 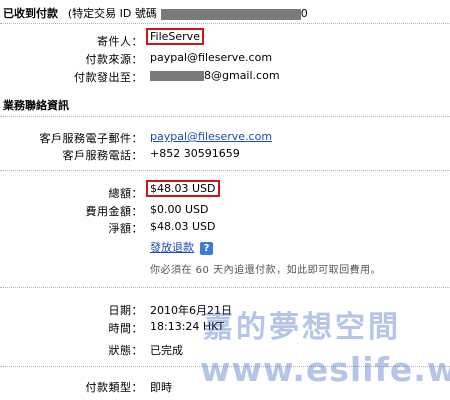 What do you see at coordinates (211, 57) in the screenshot?
I see `payment-source-value: paypal@fileserve.com` at bounding box center [211, 57].